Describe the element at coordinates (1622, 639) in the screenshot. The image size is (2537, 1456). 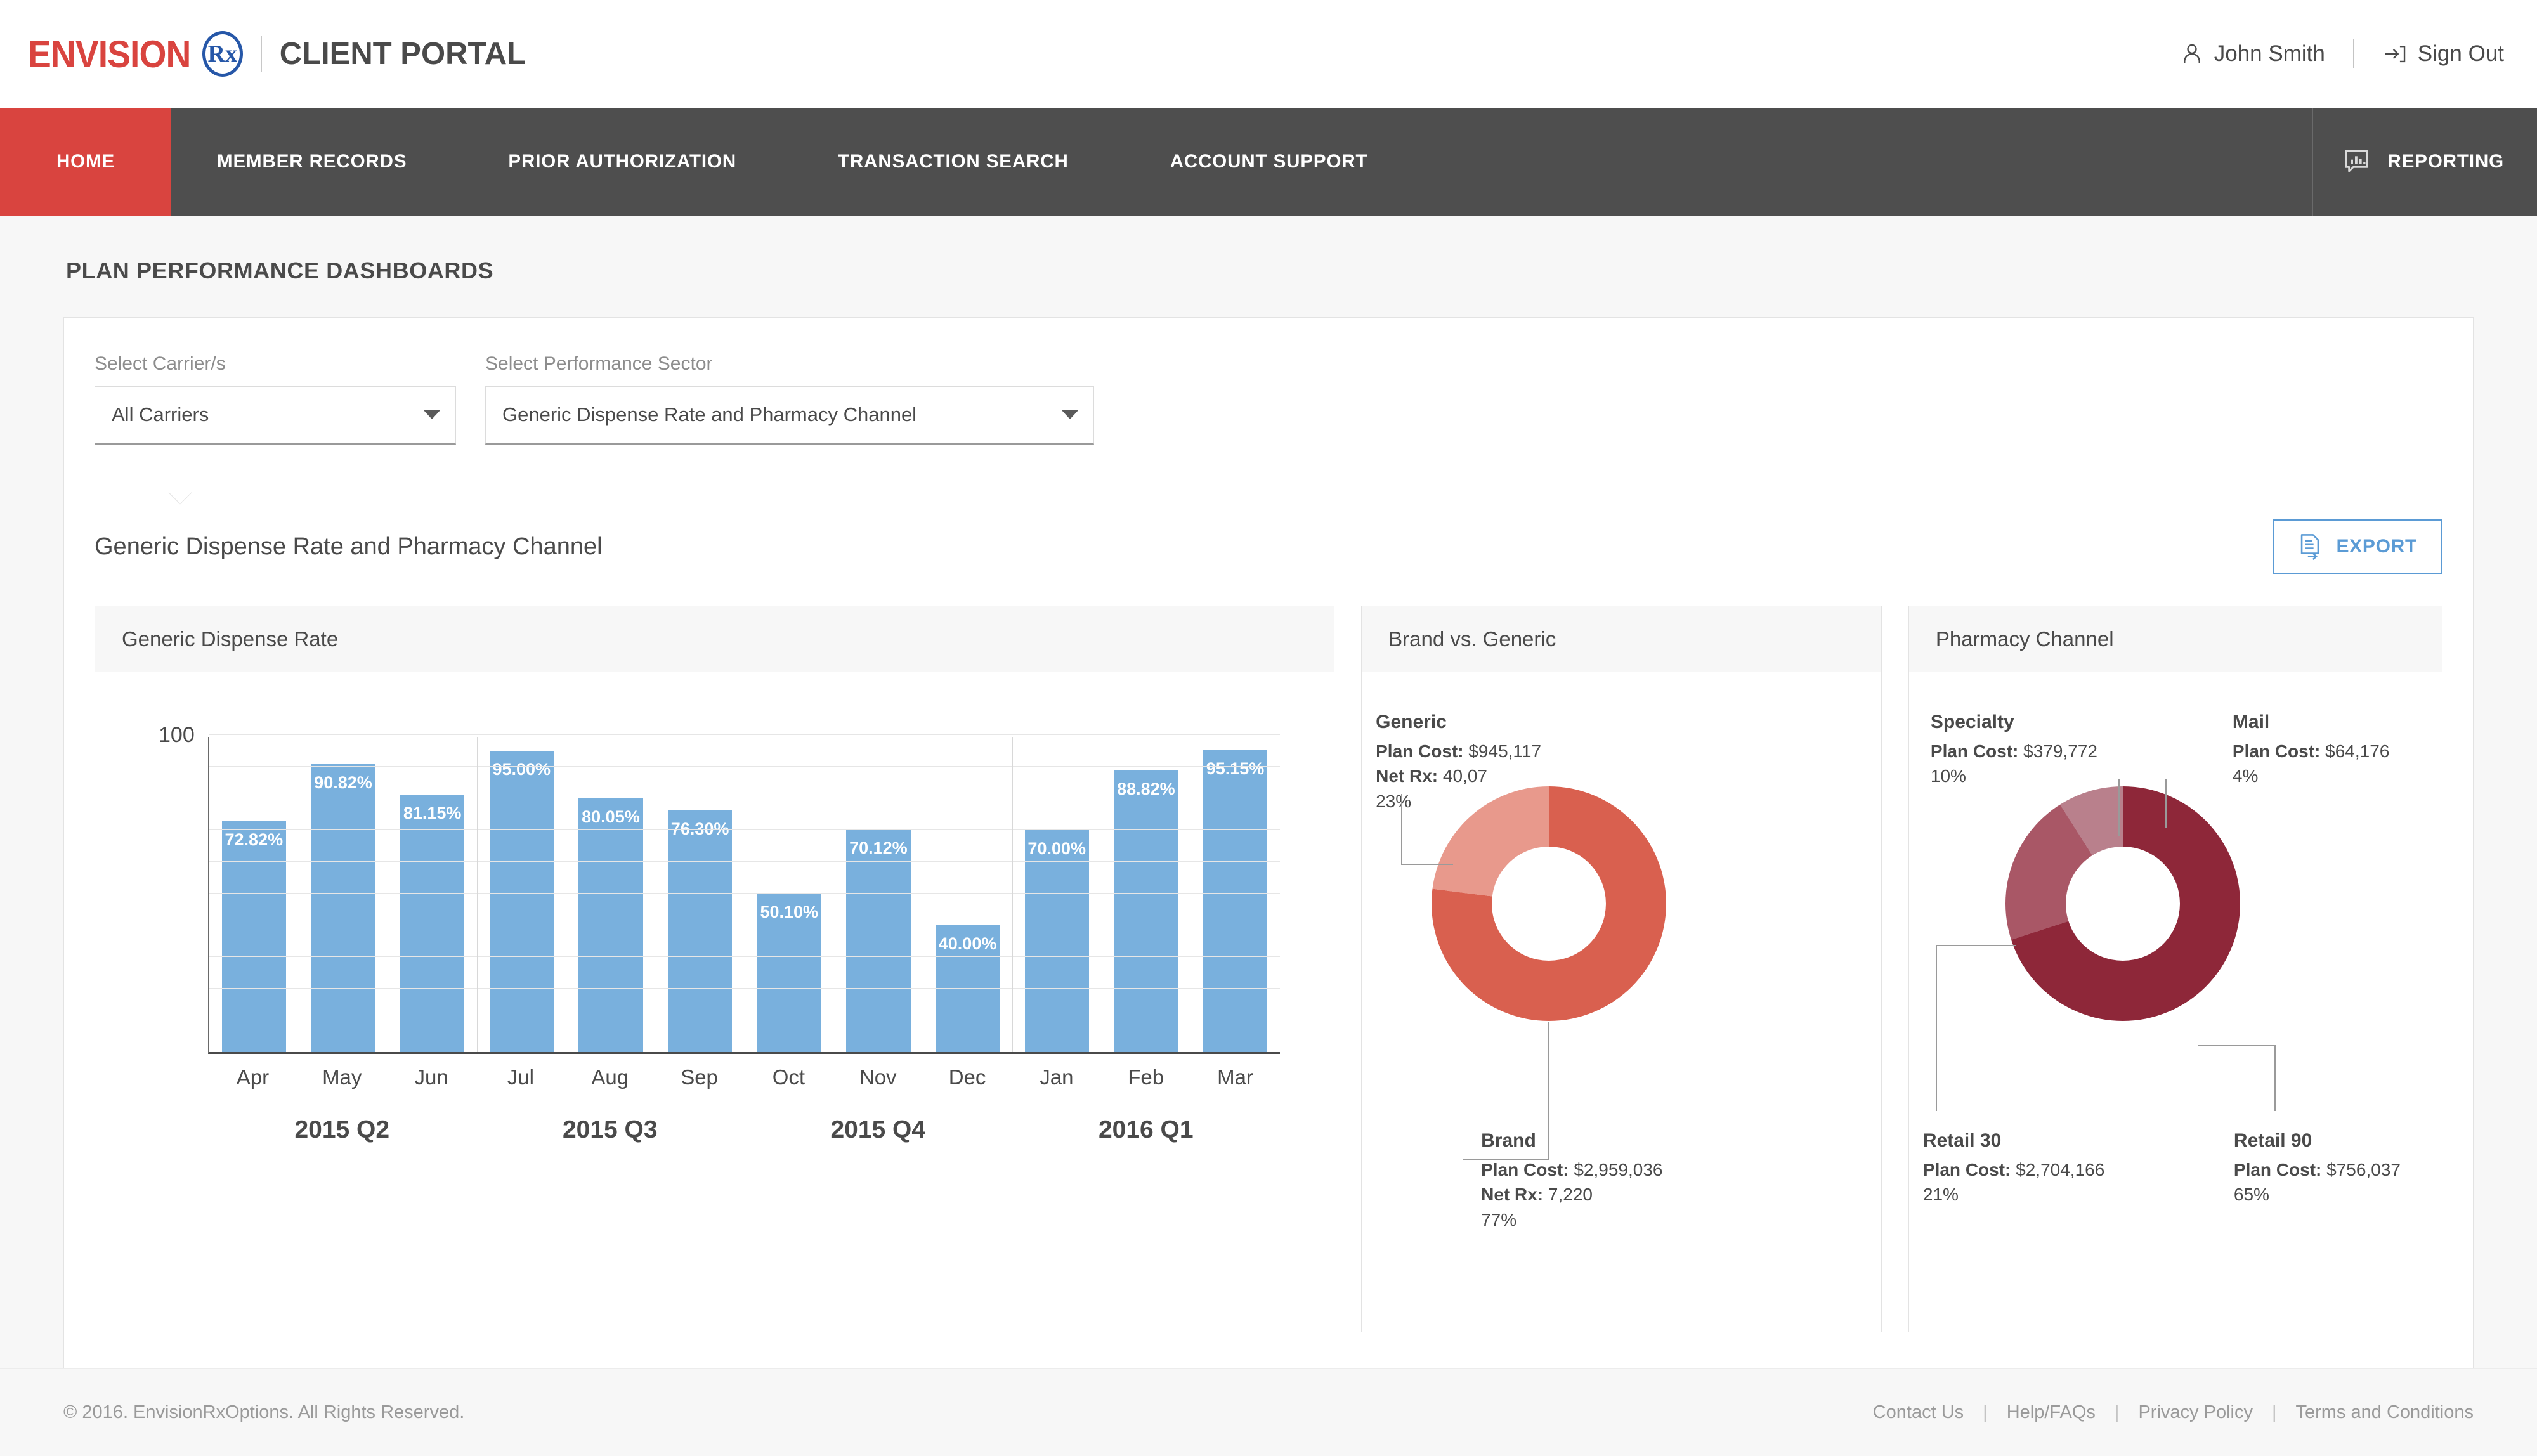
I see `brand-vs-generic-card-title: Brand vs. Generic` at that location.